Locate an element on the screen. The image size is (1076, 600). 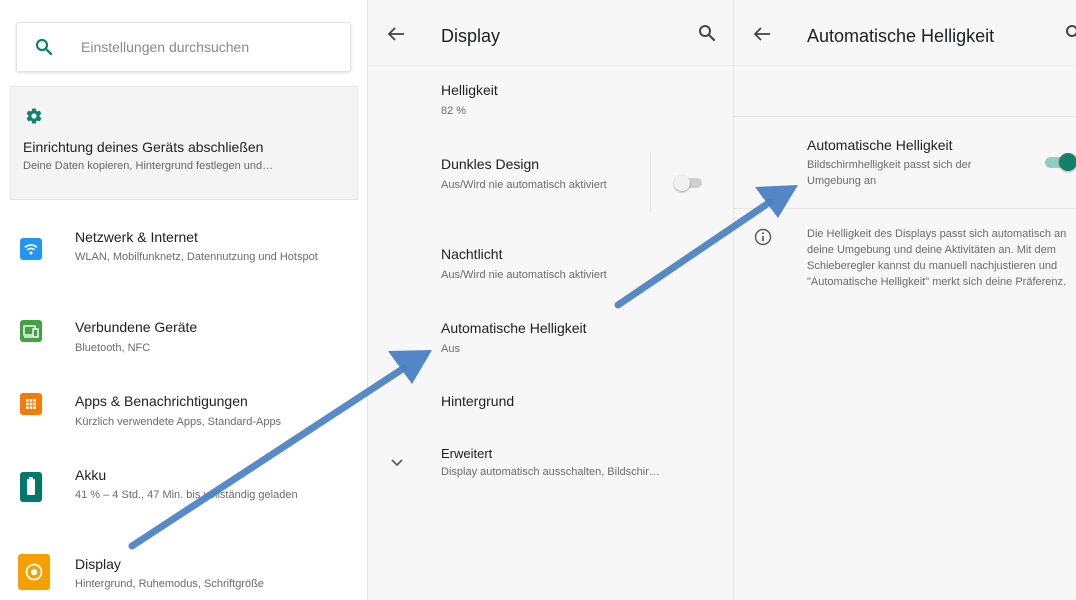
item-title: Erweitert is located at coordinates (467, 453).